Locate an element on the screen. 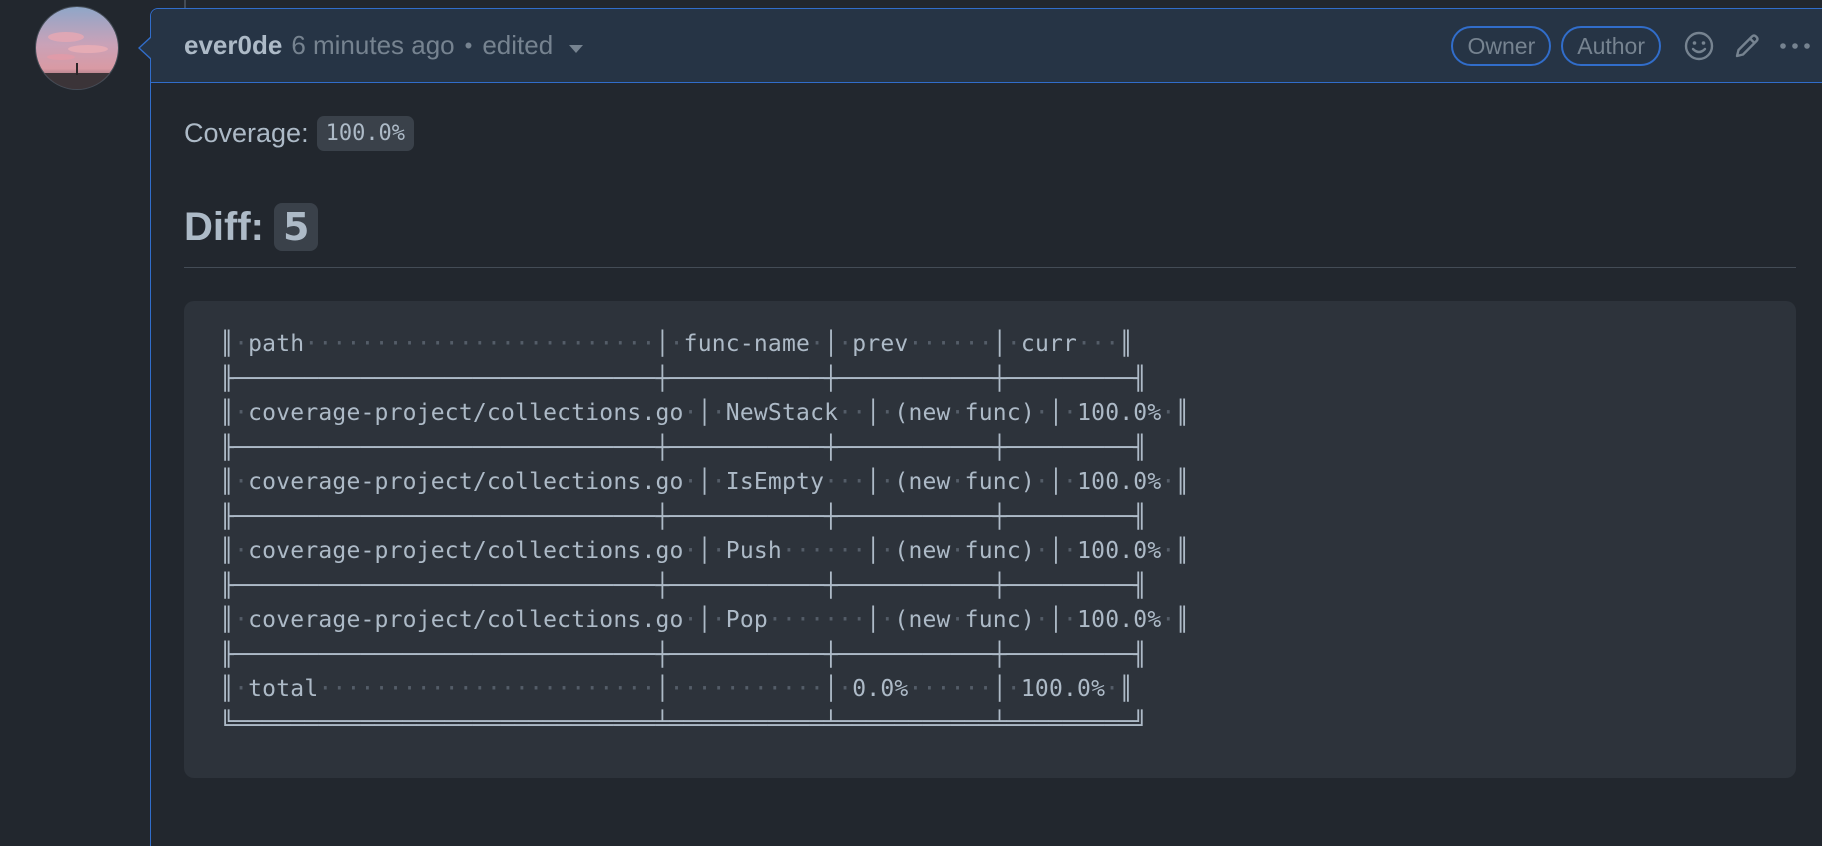 The width and height of the screenshot is (1822, 846). coverage-value: 100.0% is located at coordinates (365, 133).